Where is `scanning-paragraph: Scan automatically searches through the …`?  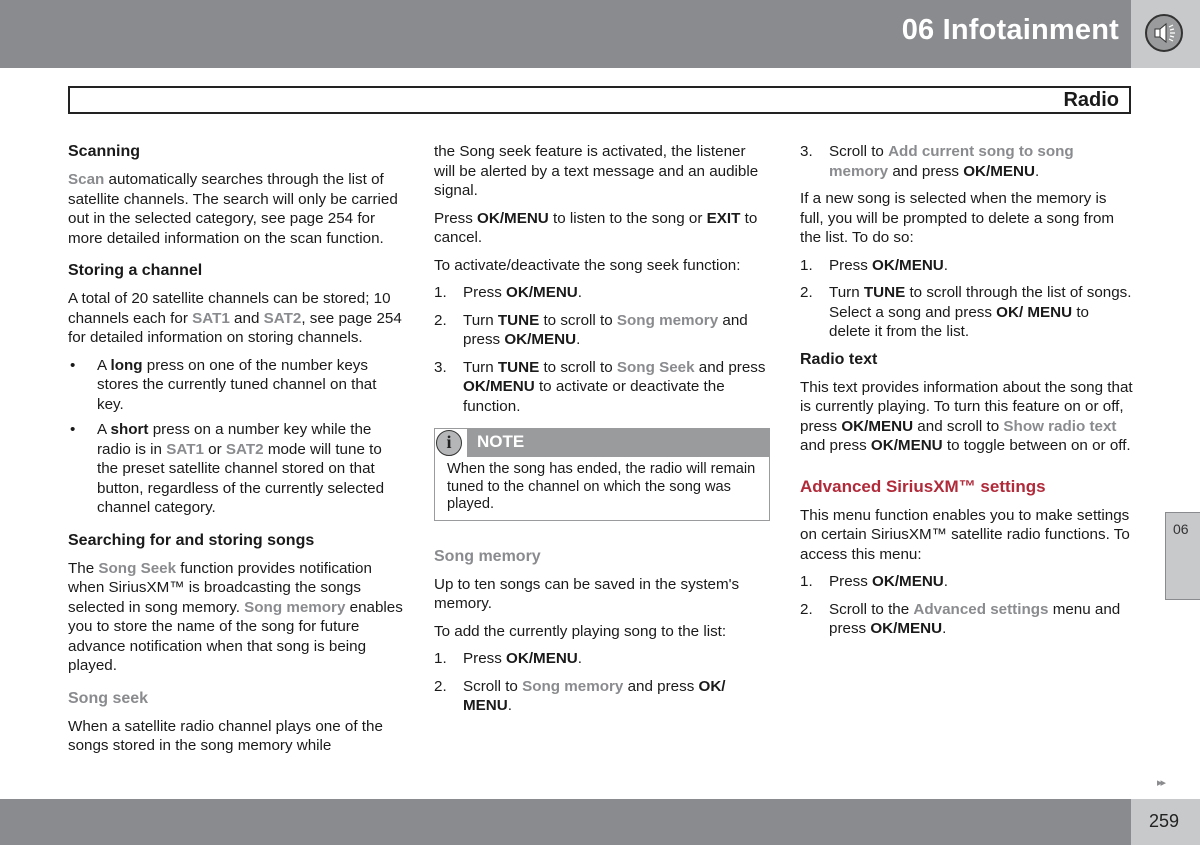
scanning-paragraph: Scan automatically searches through the … is located at coordinates (233, 209).